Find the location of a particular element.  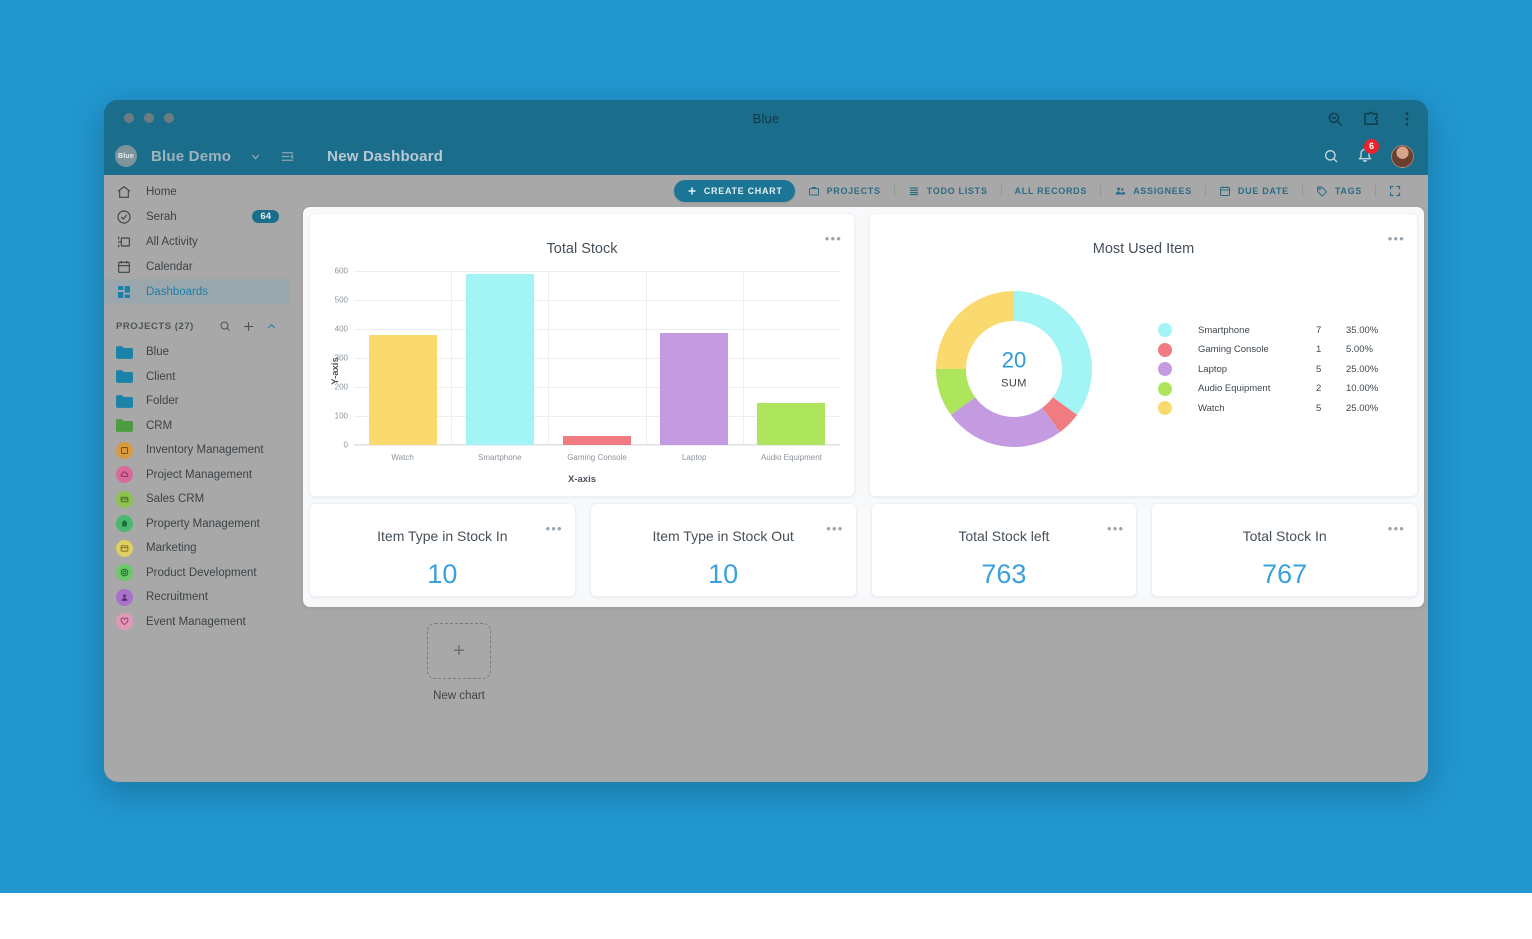

dashboard-grid-icon is located at coordinates (124, 291).